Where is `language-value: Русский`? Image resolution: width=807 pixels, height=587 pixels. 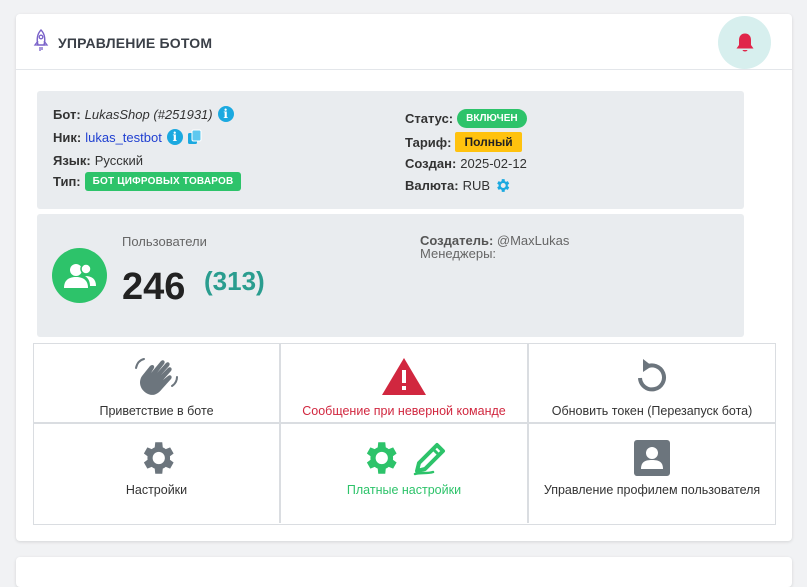 language-value: Русский is located at coordinates (118, 160).